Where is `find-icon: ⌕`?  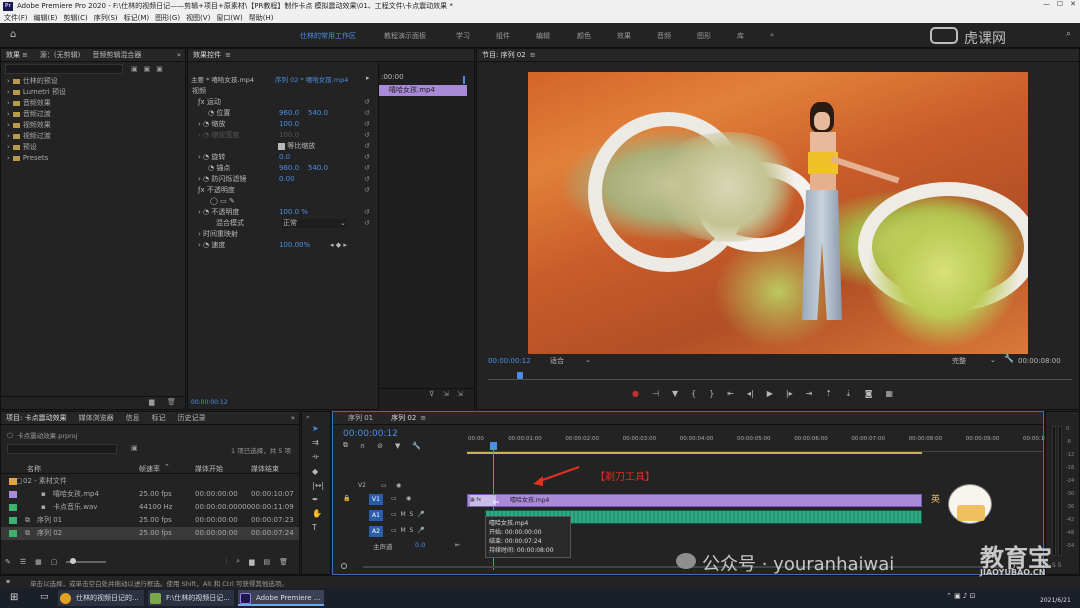 find-icon: ⌕ is located at coordinates (238, 561).